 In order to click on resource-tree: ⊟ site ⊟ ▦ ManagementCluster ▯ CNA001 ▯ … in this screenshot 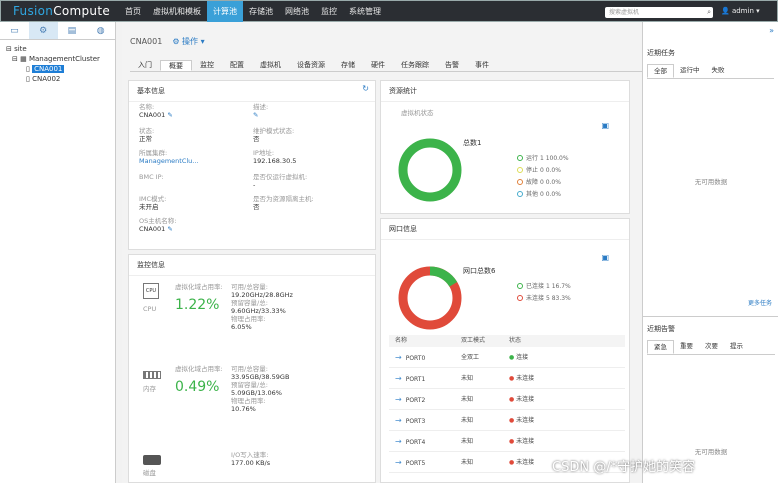, I will do `click(57, 64)`.